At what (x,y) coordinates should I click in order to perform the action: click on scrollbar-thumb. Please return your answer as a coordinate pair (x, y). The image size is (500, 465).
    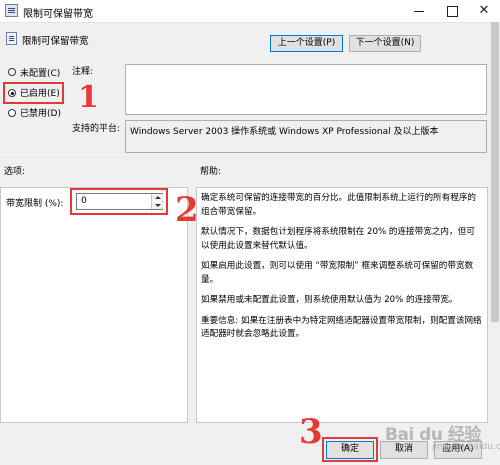
    Looking at the image, I should click on (495, 172).